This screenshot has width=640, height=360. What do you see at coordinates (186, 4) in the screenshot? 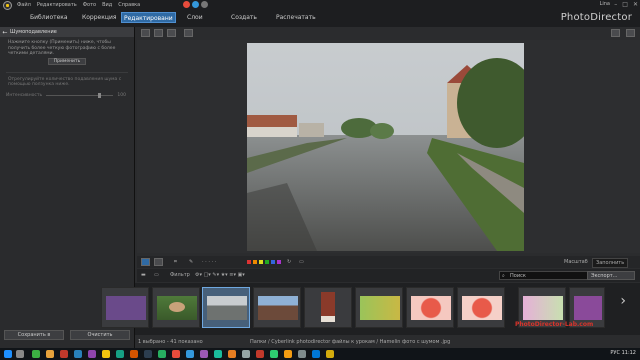
I see `notification-icon` at bounding box center [186, 4].